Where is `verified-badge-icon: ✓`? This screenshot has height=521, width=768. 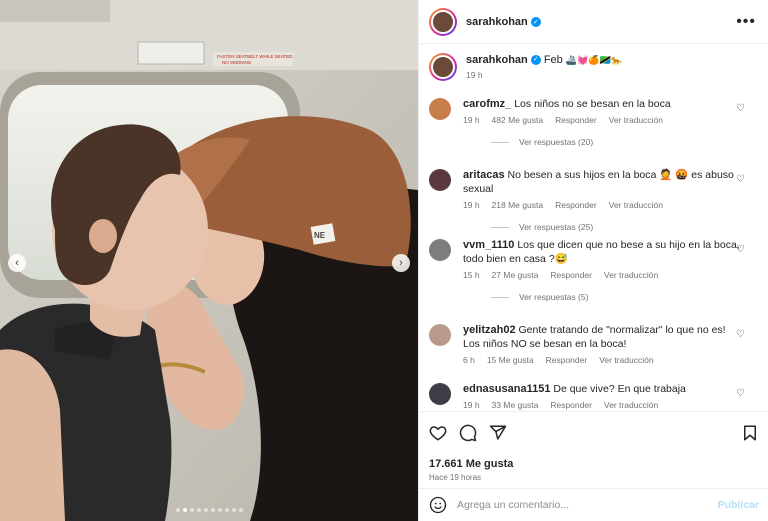 verified-badge-icon: ✓ is located at coordinates (535, 21).